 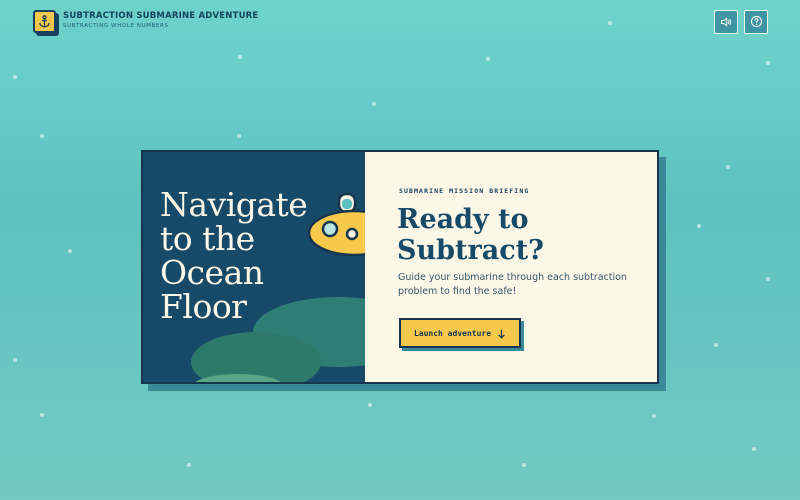 What do you see at coordinates (501, 333) in the screenshot?
I see `arrow-down-icon` at bounding box center [501, 333].